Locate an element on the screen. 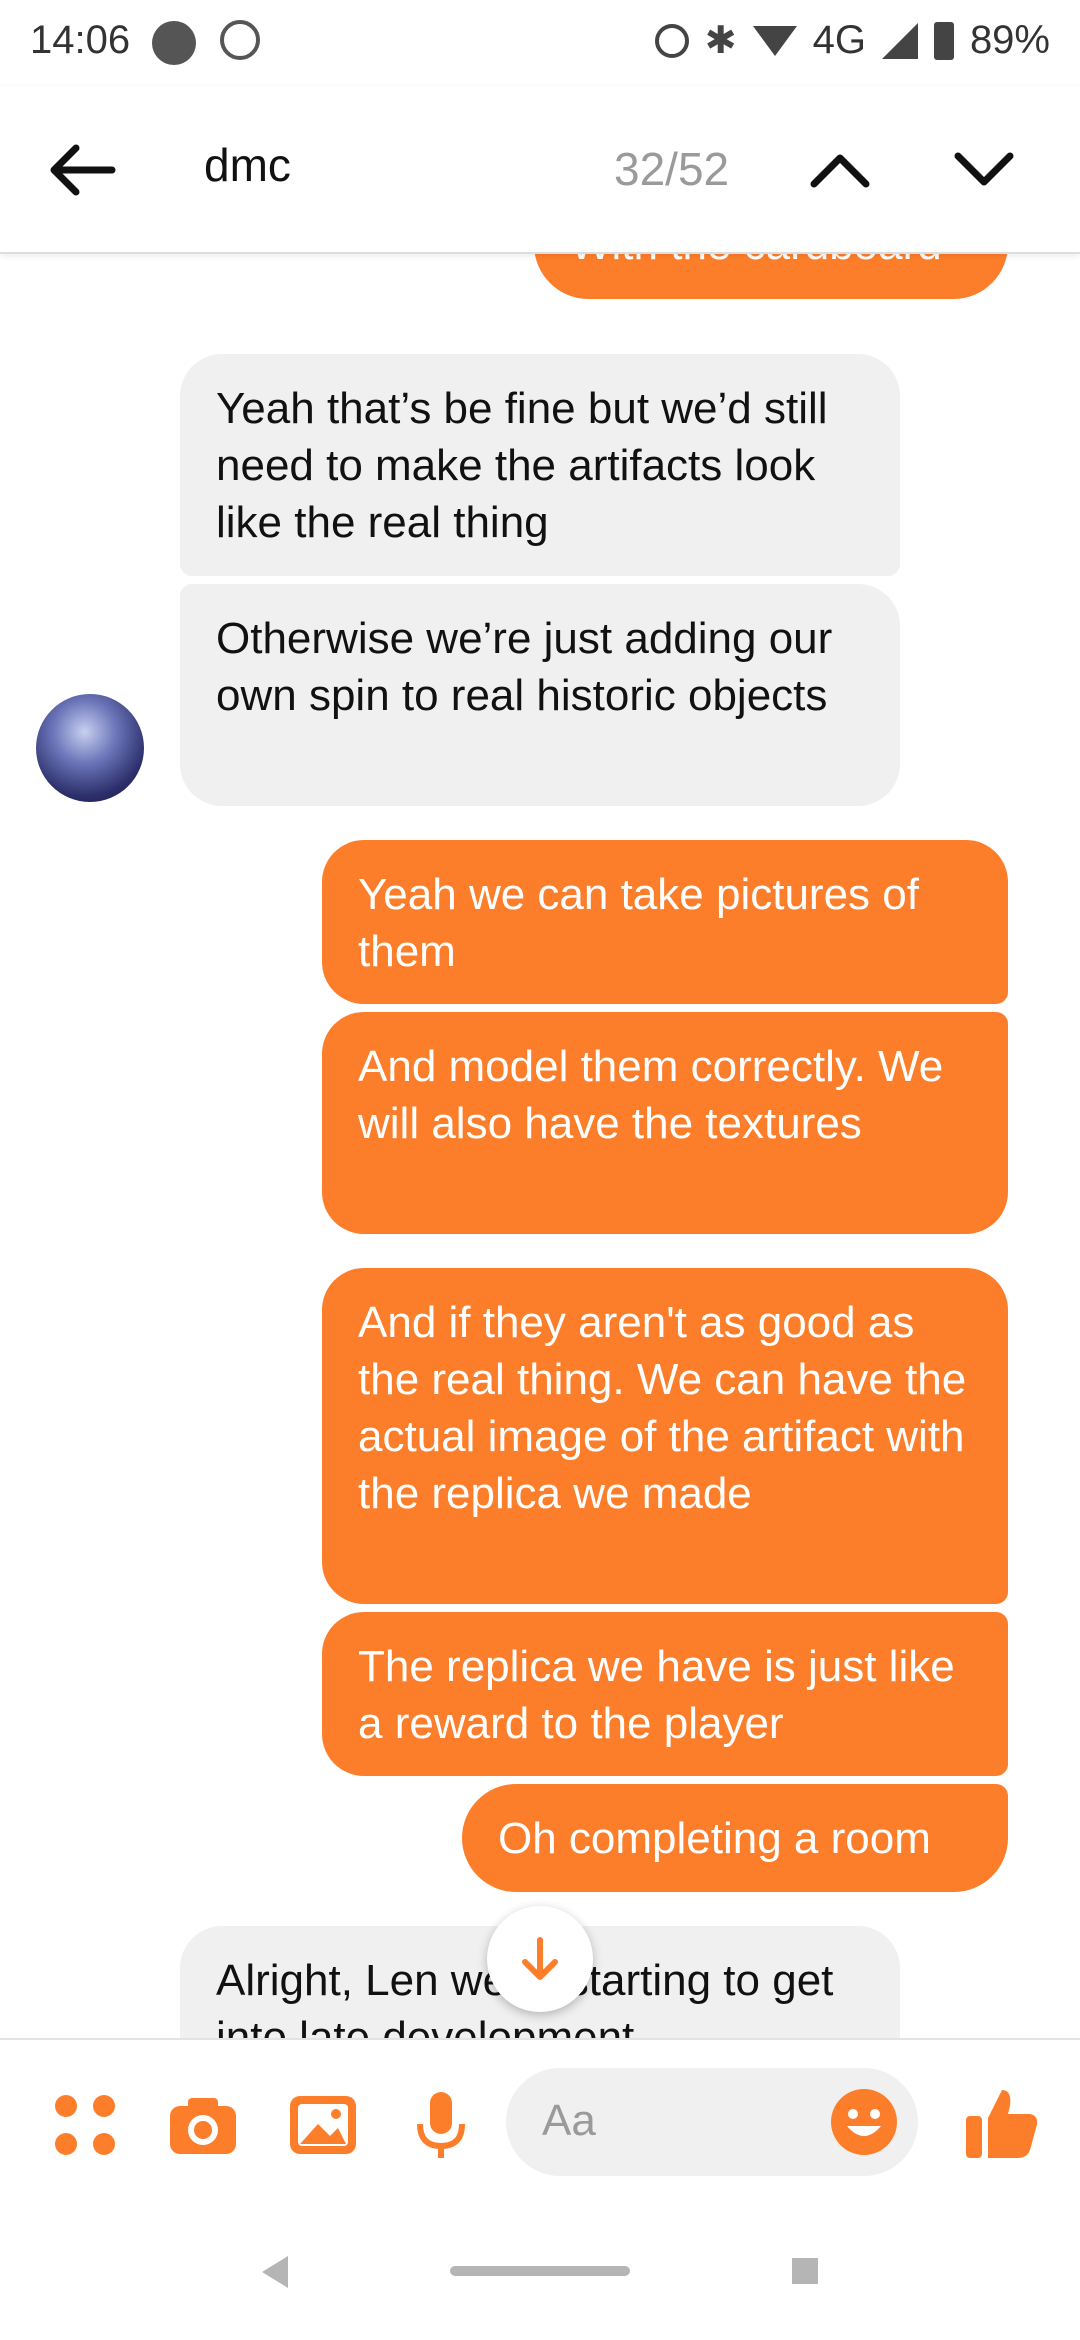 Image resolution: width=1080 pixels, height=2340 pixels. search-term: dmc is located at coordinates (247, 165).